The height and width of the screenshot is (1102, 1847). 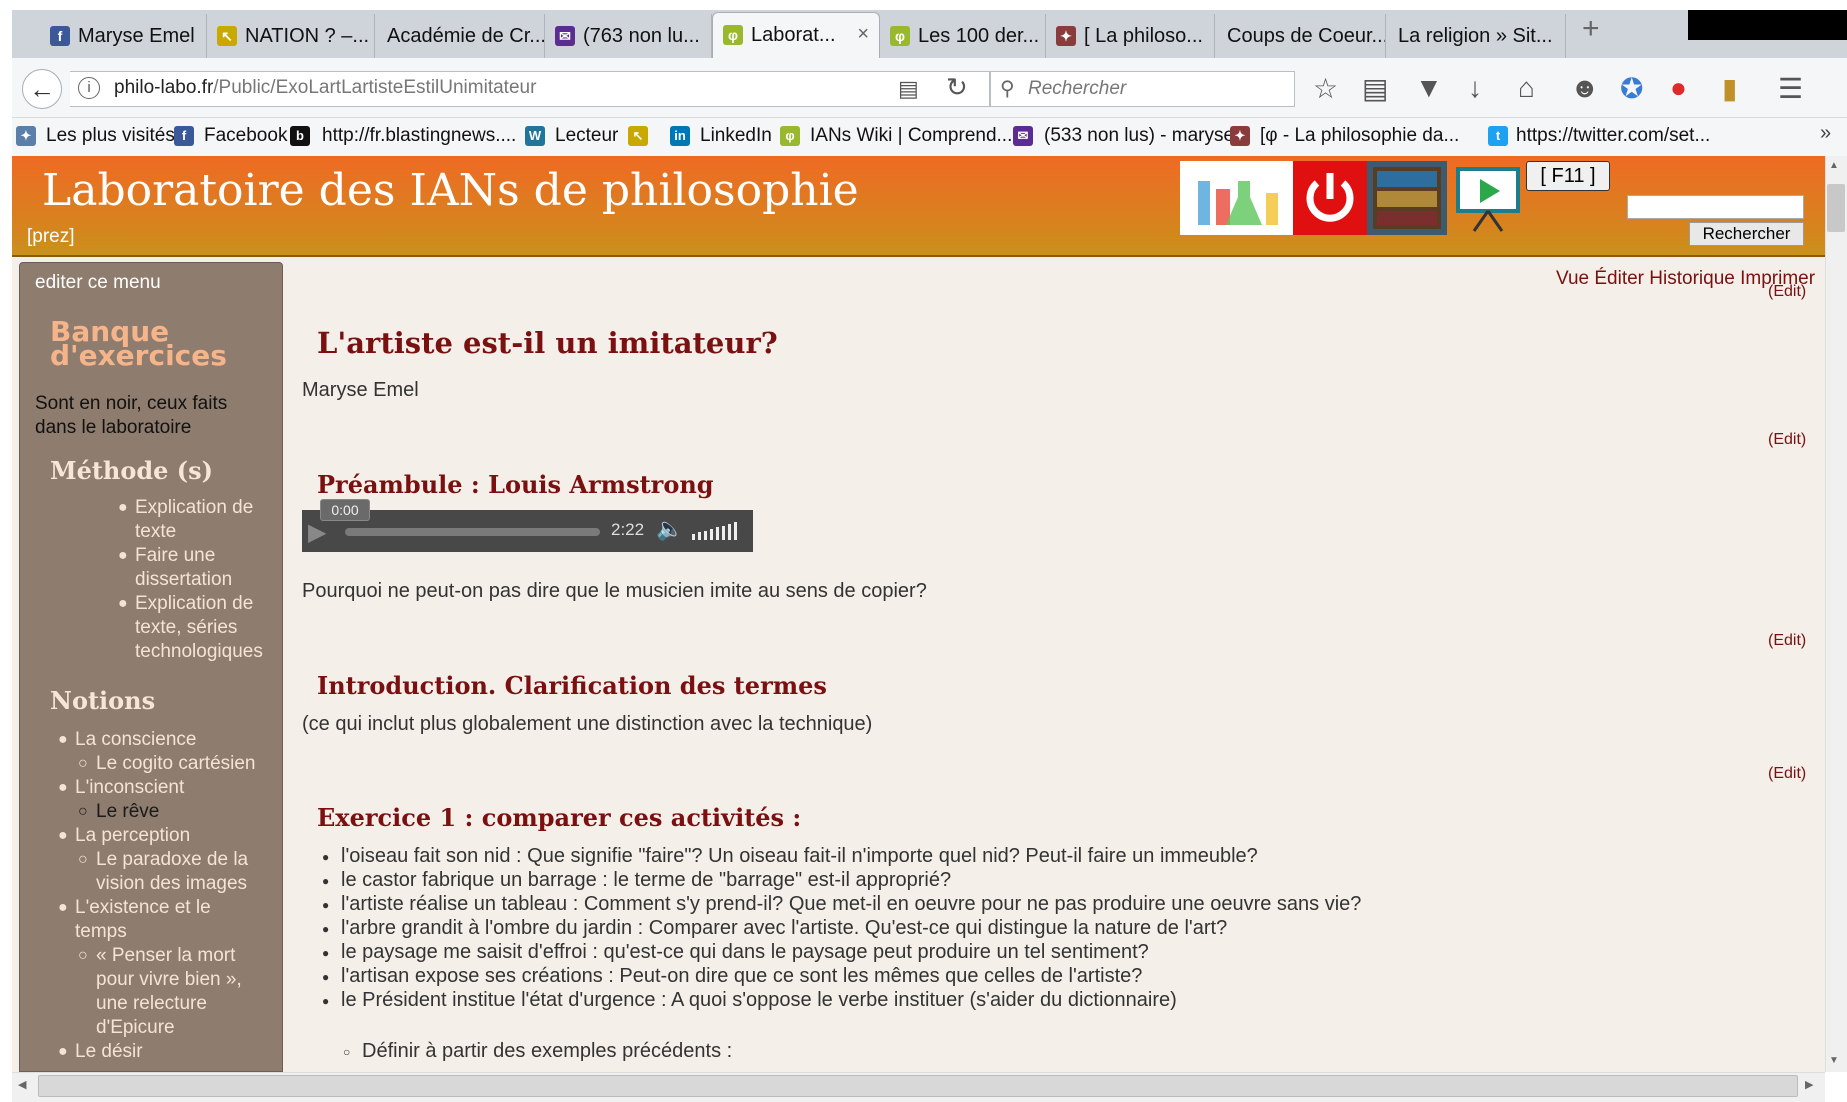 What do you see at coordinates (109, 1052) in the screenshot?
I see `sidebar-notion-9: Le désir` at bounding box center [109, 1052].